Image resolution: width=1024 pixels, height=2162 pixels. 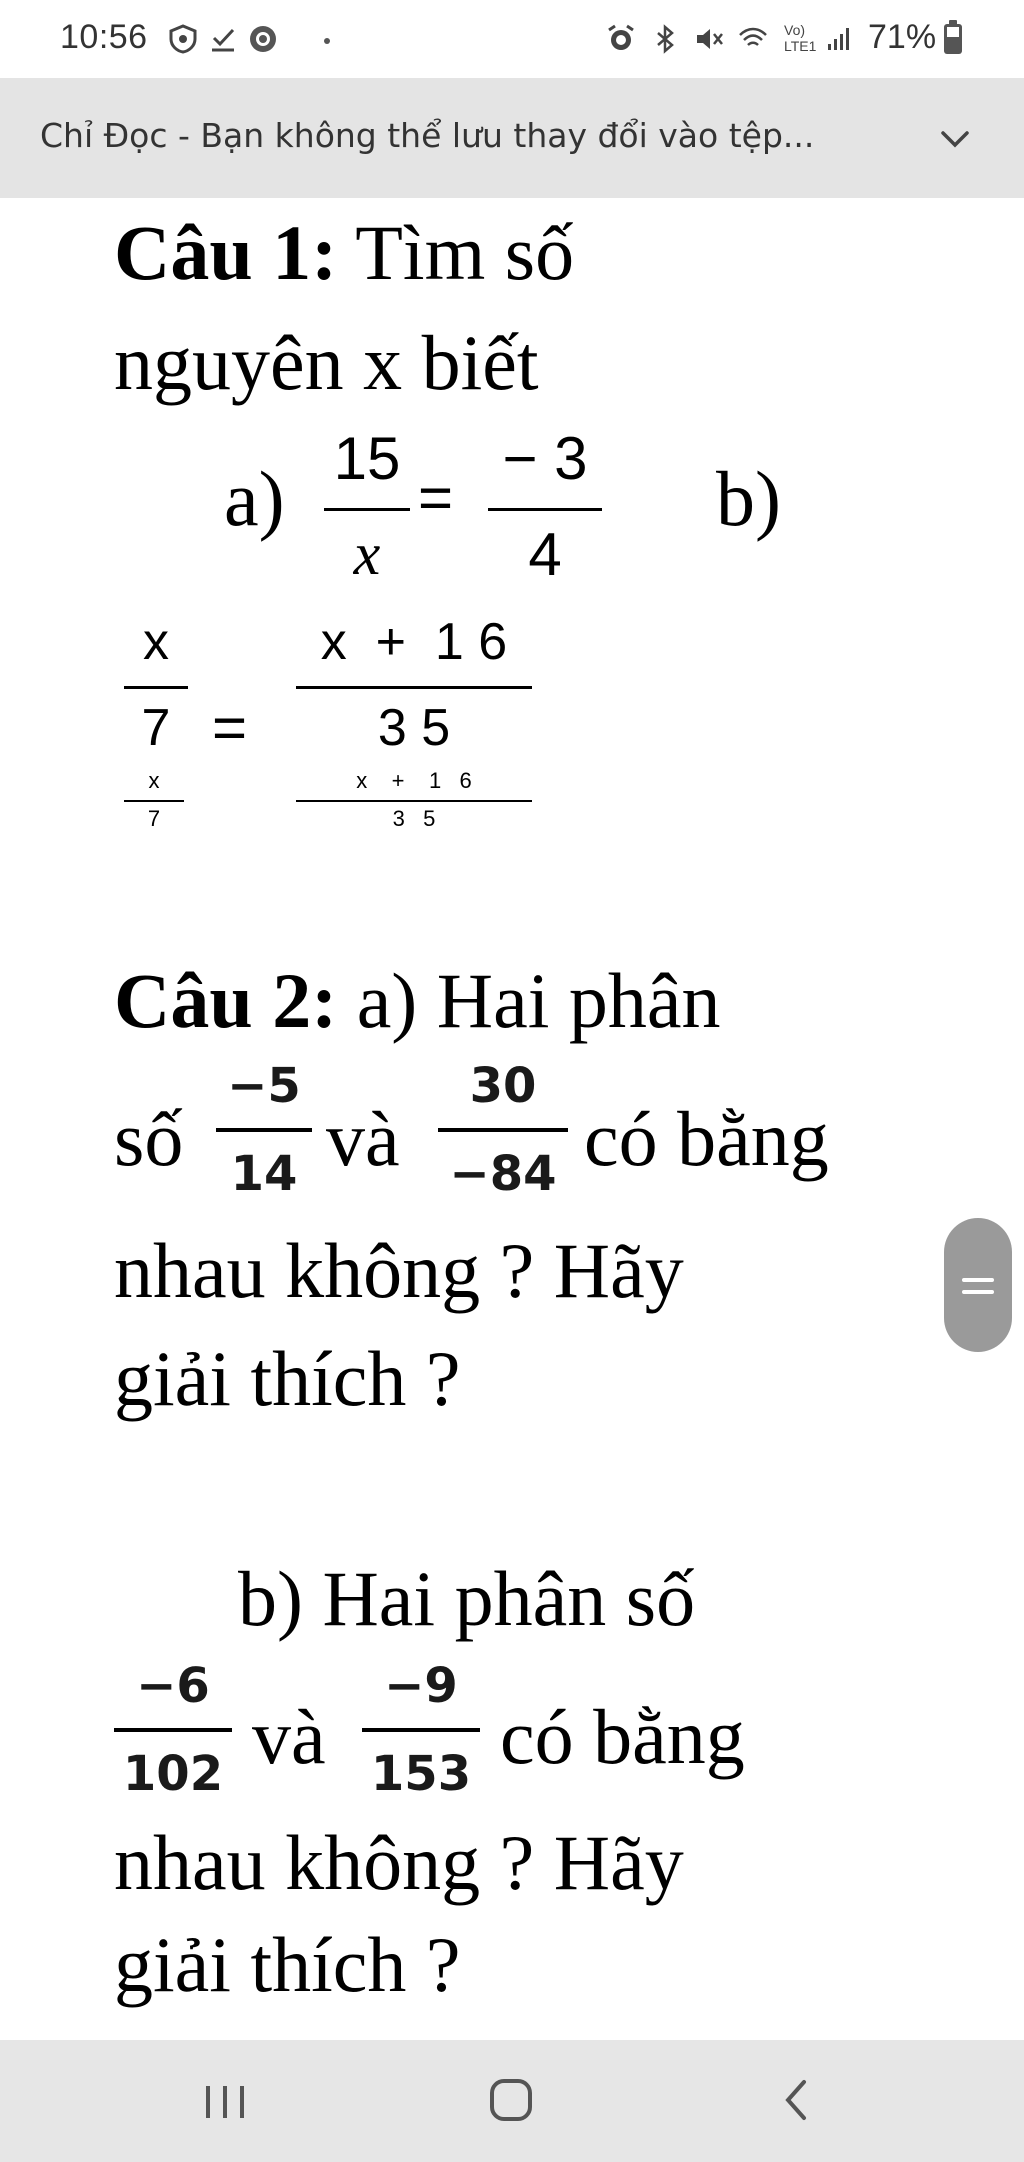 What do you see at coordinates (467, 1598) in the screenshot?
I see `q2-line5: b) Hai phân số` at bounding box center [467, 1598].